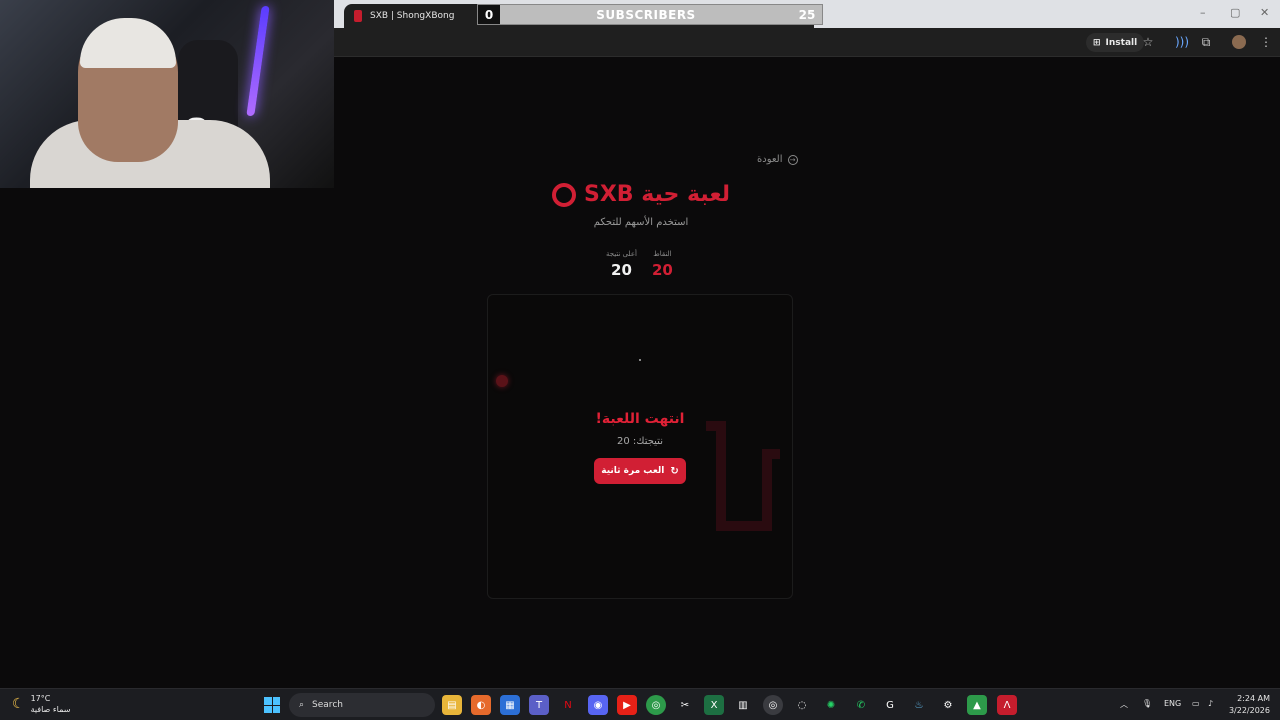  I want to click on weather-temp: 17°C, so click(40, 698).